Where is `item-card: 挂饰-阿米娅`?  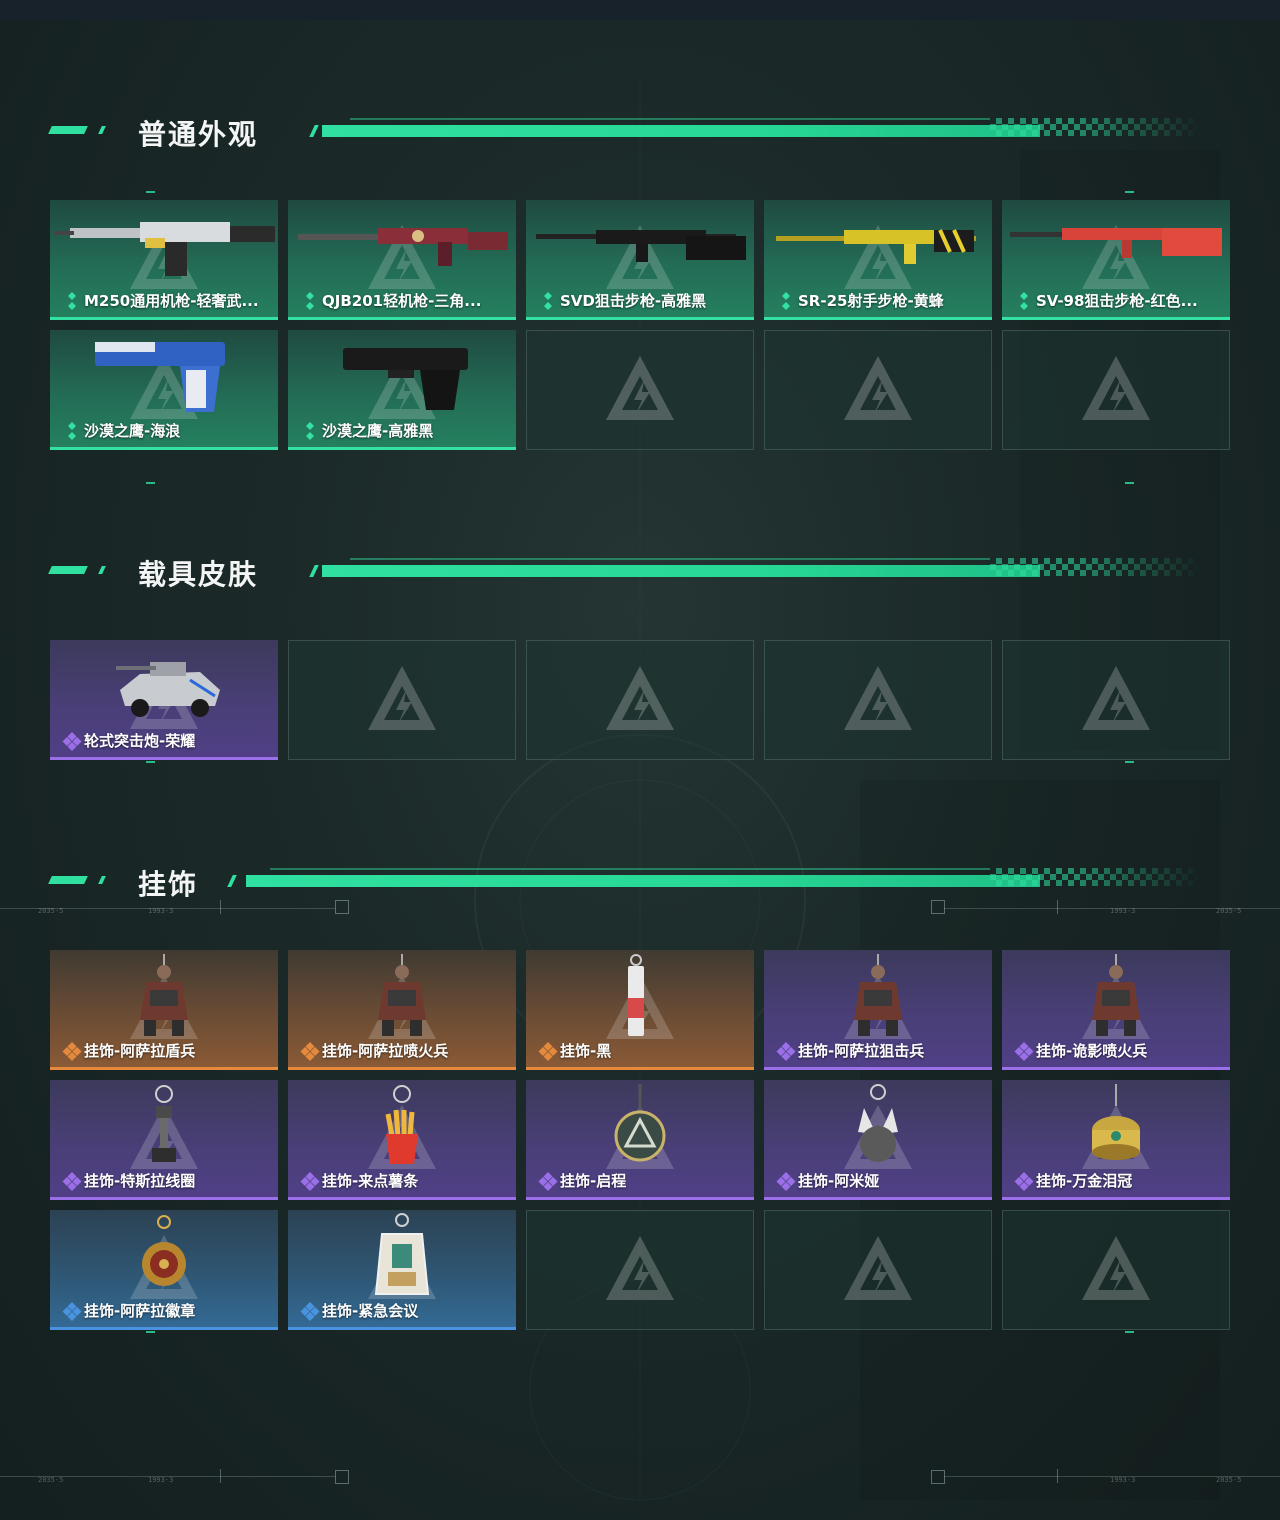
item-card: 挂饰-阿米娅 is located at coordinates (878, 1140).